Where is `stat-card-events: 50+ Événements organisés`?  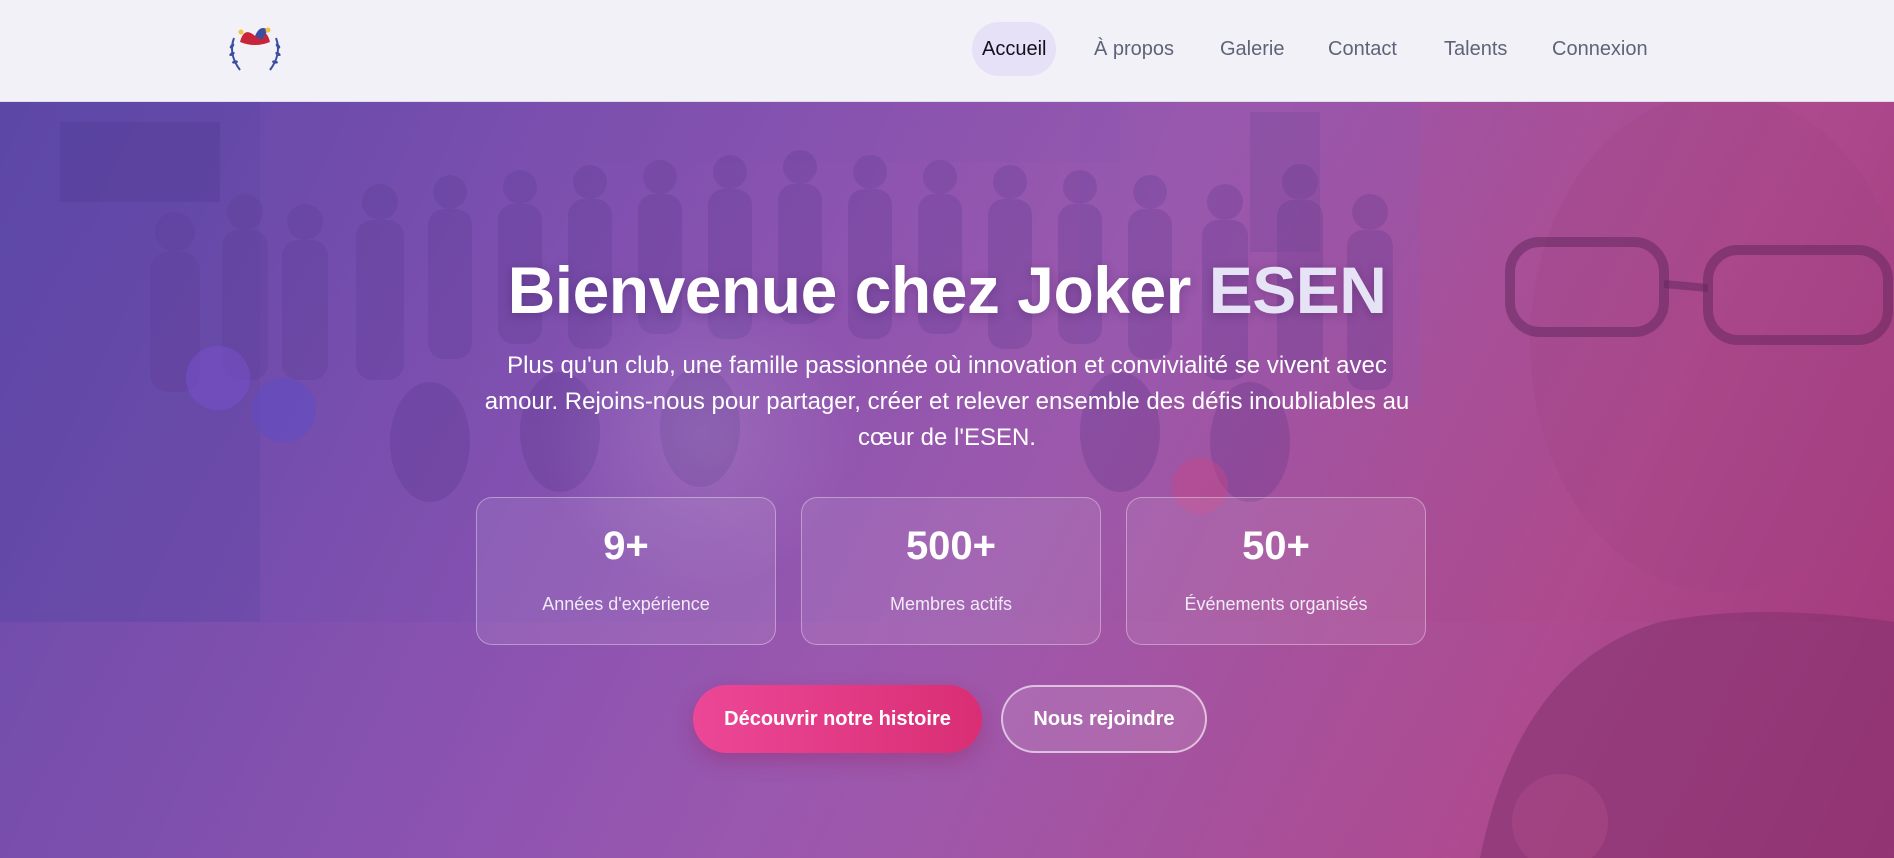 stat-card-events: 50+ Événements organisés is located at coordinates (1276, 571).